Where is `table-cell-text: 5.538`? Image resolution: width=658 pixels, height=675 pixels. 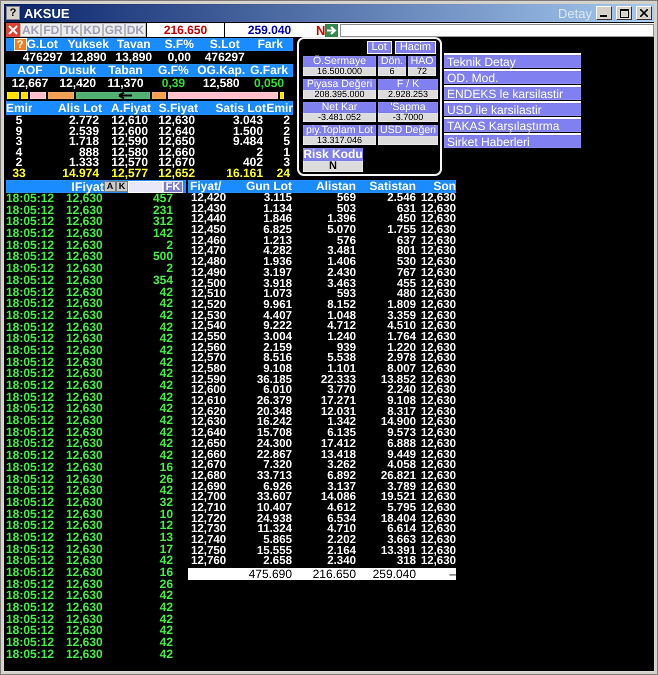 table-cell-text: 5.538 is located at coordinates (341, 358).